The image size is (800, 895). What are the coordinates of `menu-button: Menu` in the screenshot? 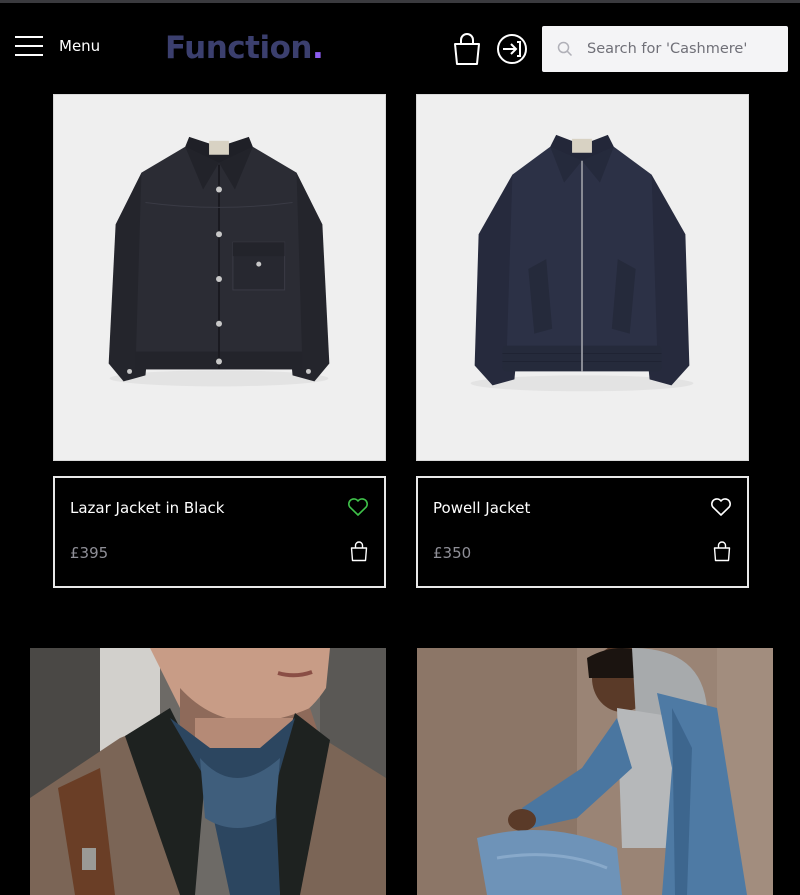 It's located at (57, 46).